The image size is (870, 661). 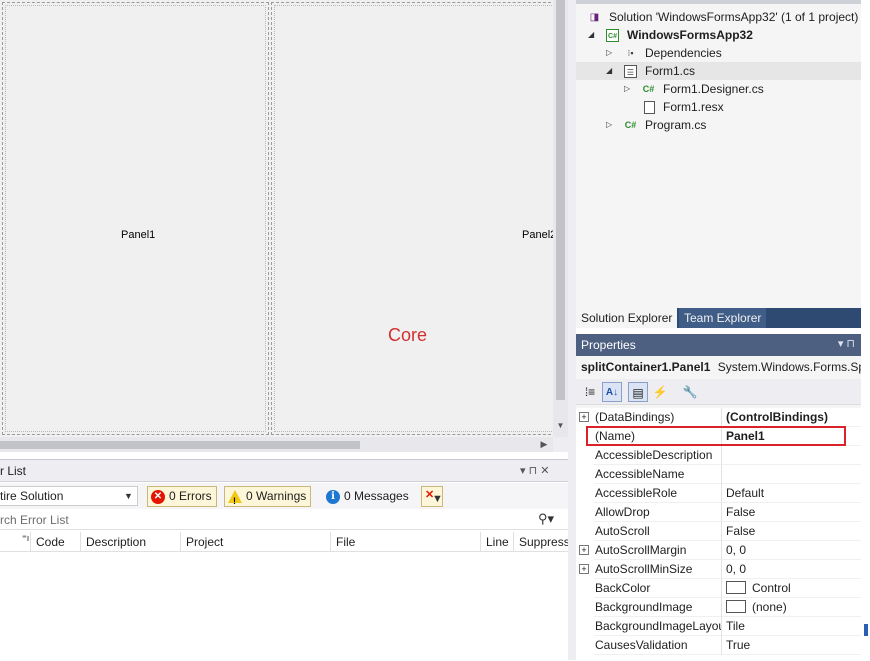 I want to click on column-header-description: Description, so click(x=130, y=542).